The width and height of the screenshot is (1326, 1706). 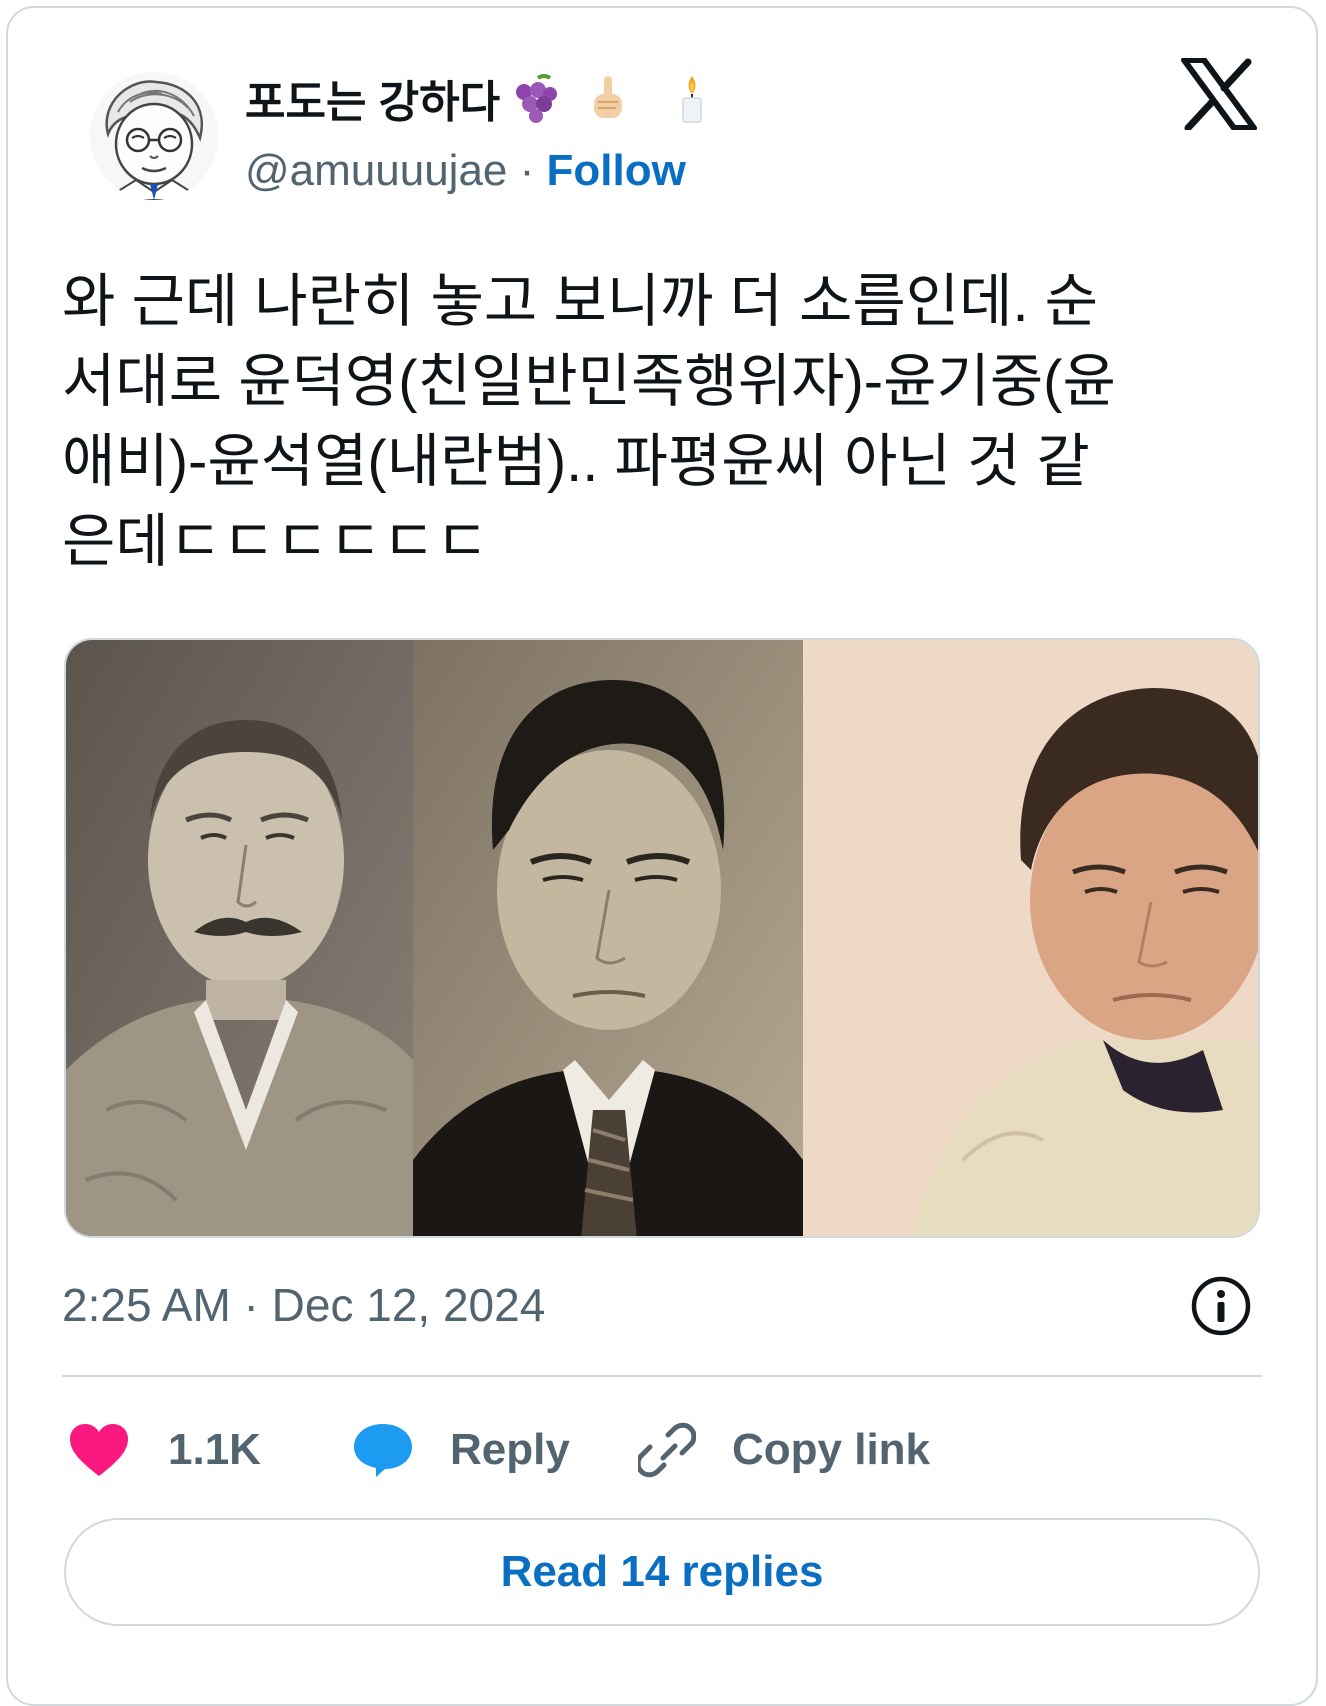 I want to click on candle-icon, so click(x=692, y=99).